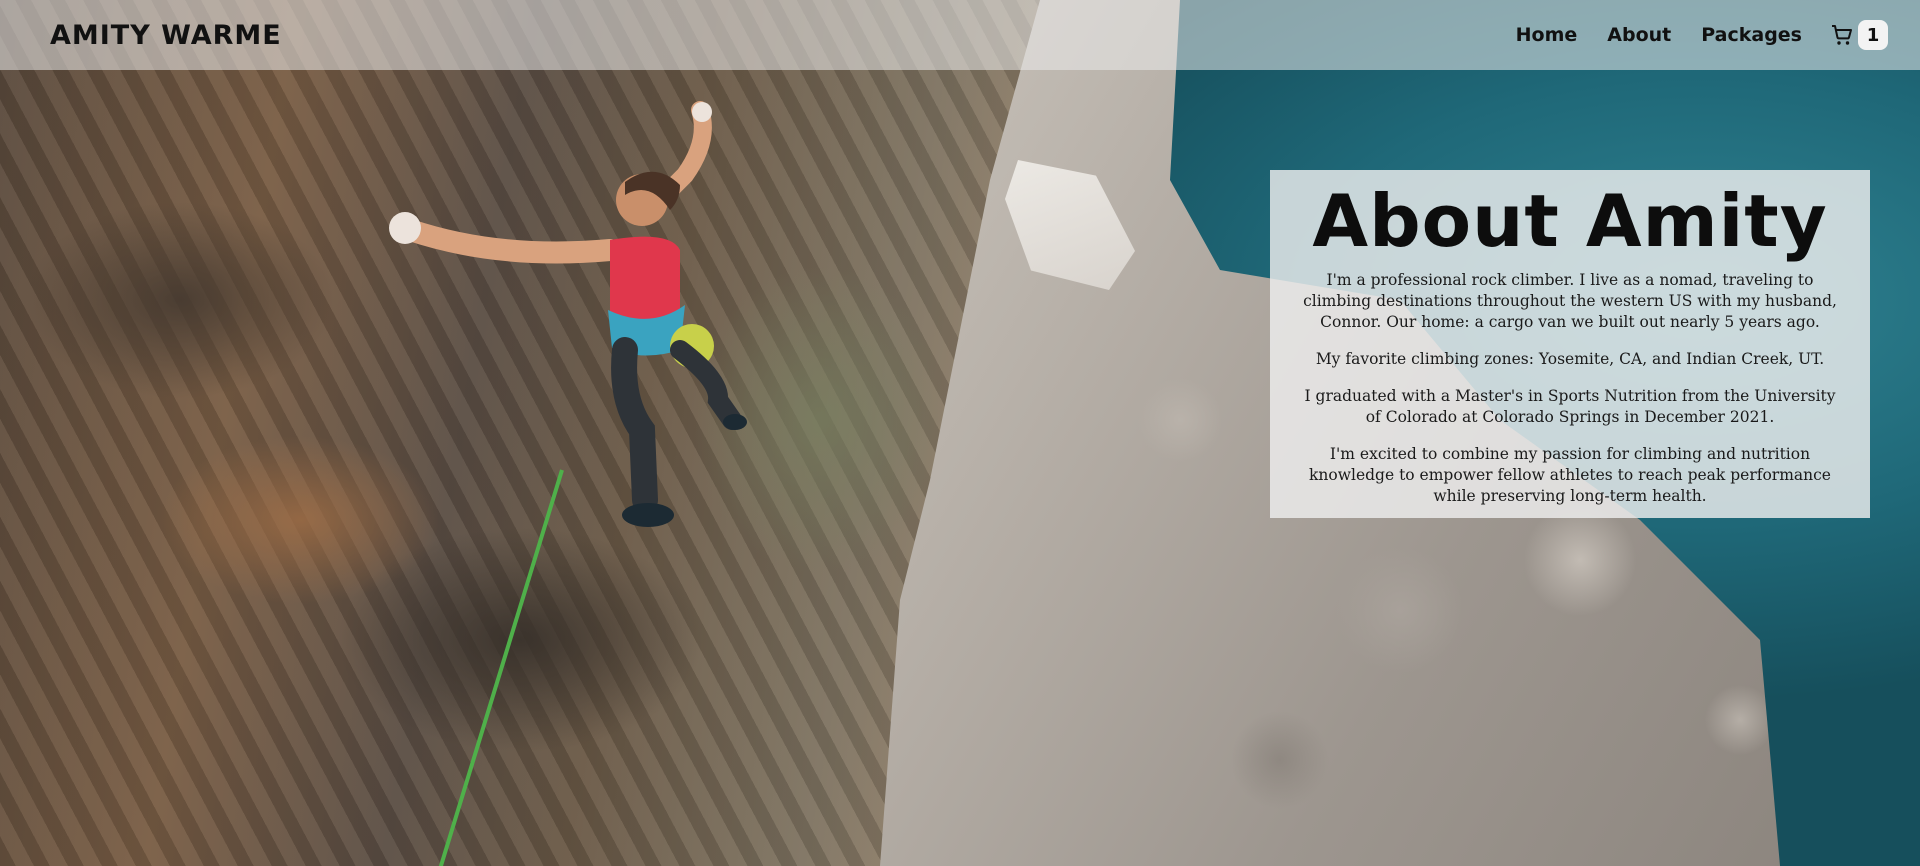 The image size is (1920, 866). What do you see at coordinates (1570, 221) in the screenshot?
I see `about-title: About Amity` at bounding box center [1570, 221].